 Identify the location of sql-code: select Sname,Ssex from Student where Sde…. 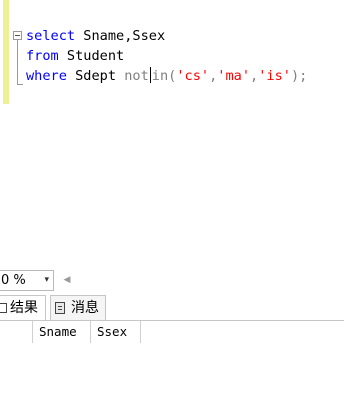
(166, 56).